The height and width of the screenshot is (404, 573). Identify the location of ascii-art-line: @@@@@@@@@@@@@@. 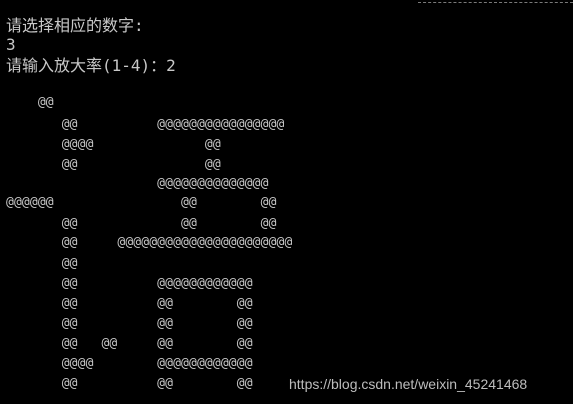
(137, 183).